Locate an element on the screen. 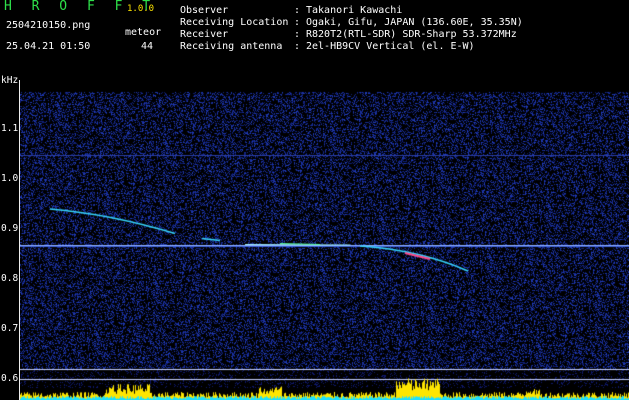  y-tick-label: 0.9 is located at coordinates (10, 228).